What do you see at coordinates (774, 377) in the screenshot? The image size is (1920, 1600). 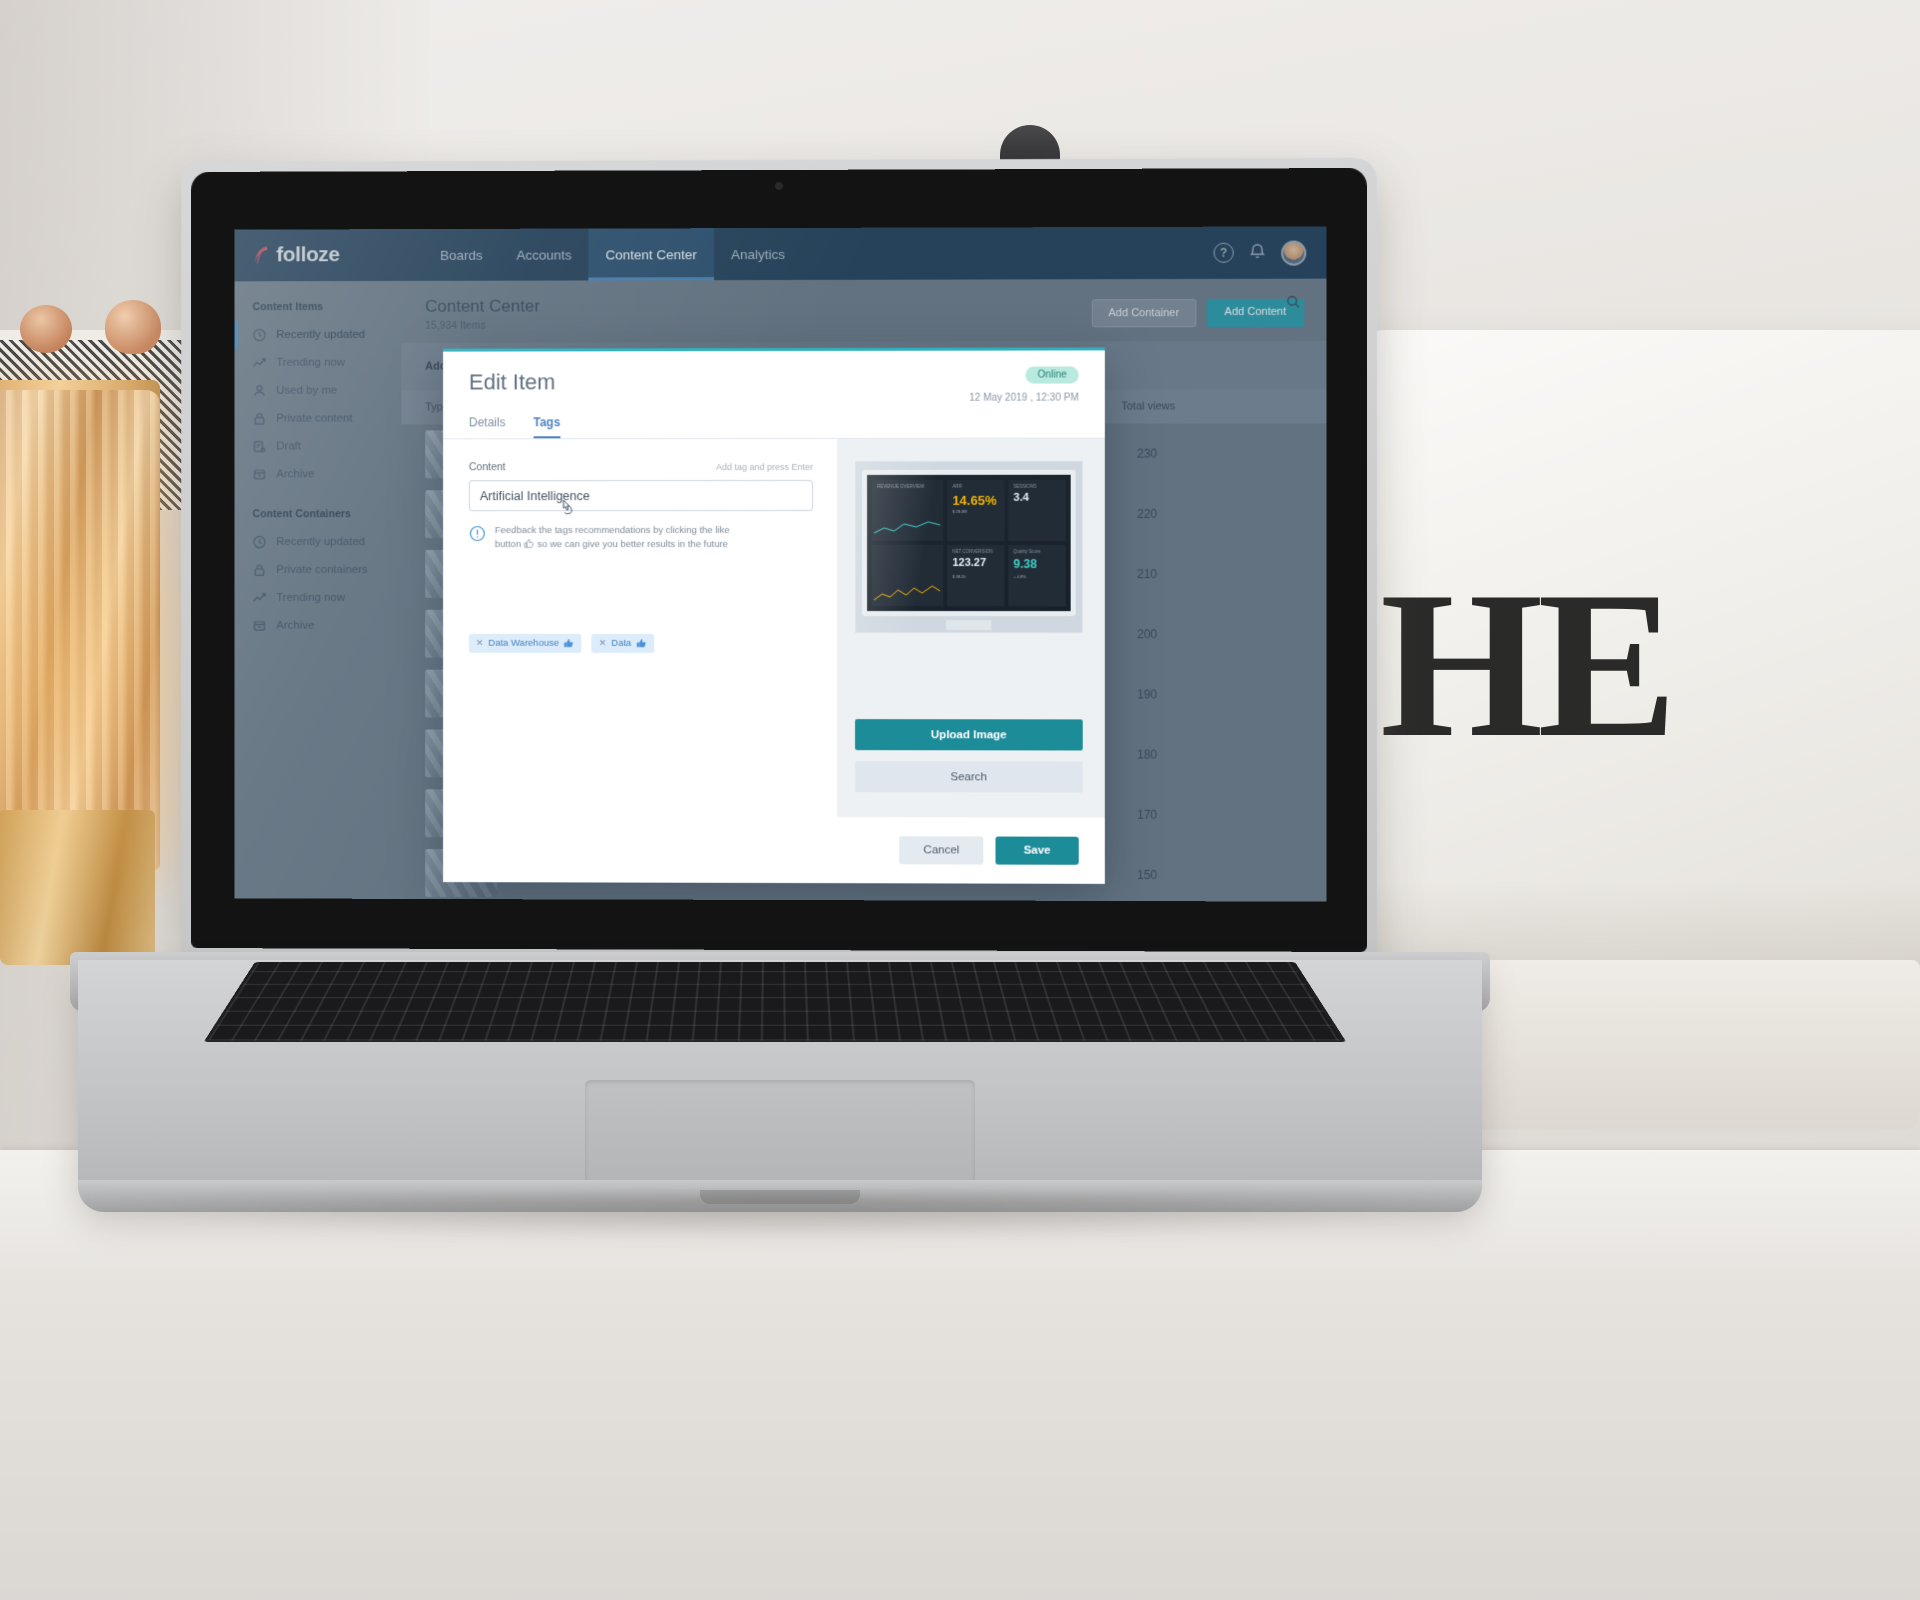 I see `modal-header: Edit Item Online 12 May 2019 , 12:30 PM` at bounding box center [774, 377].